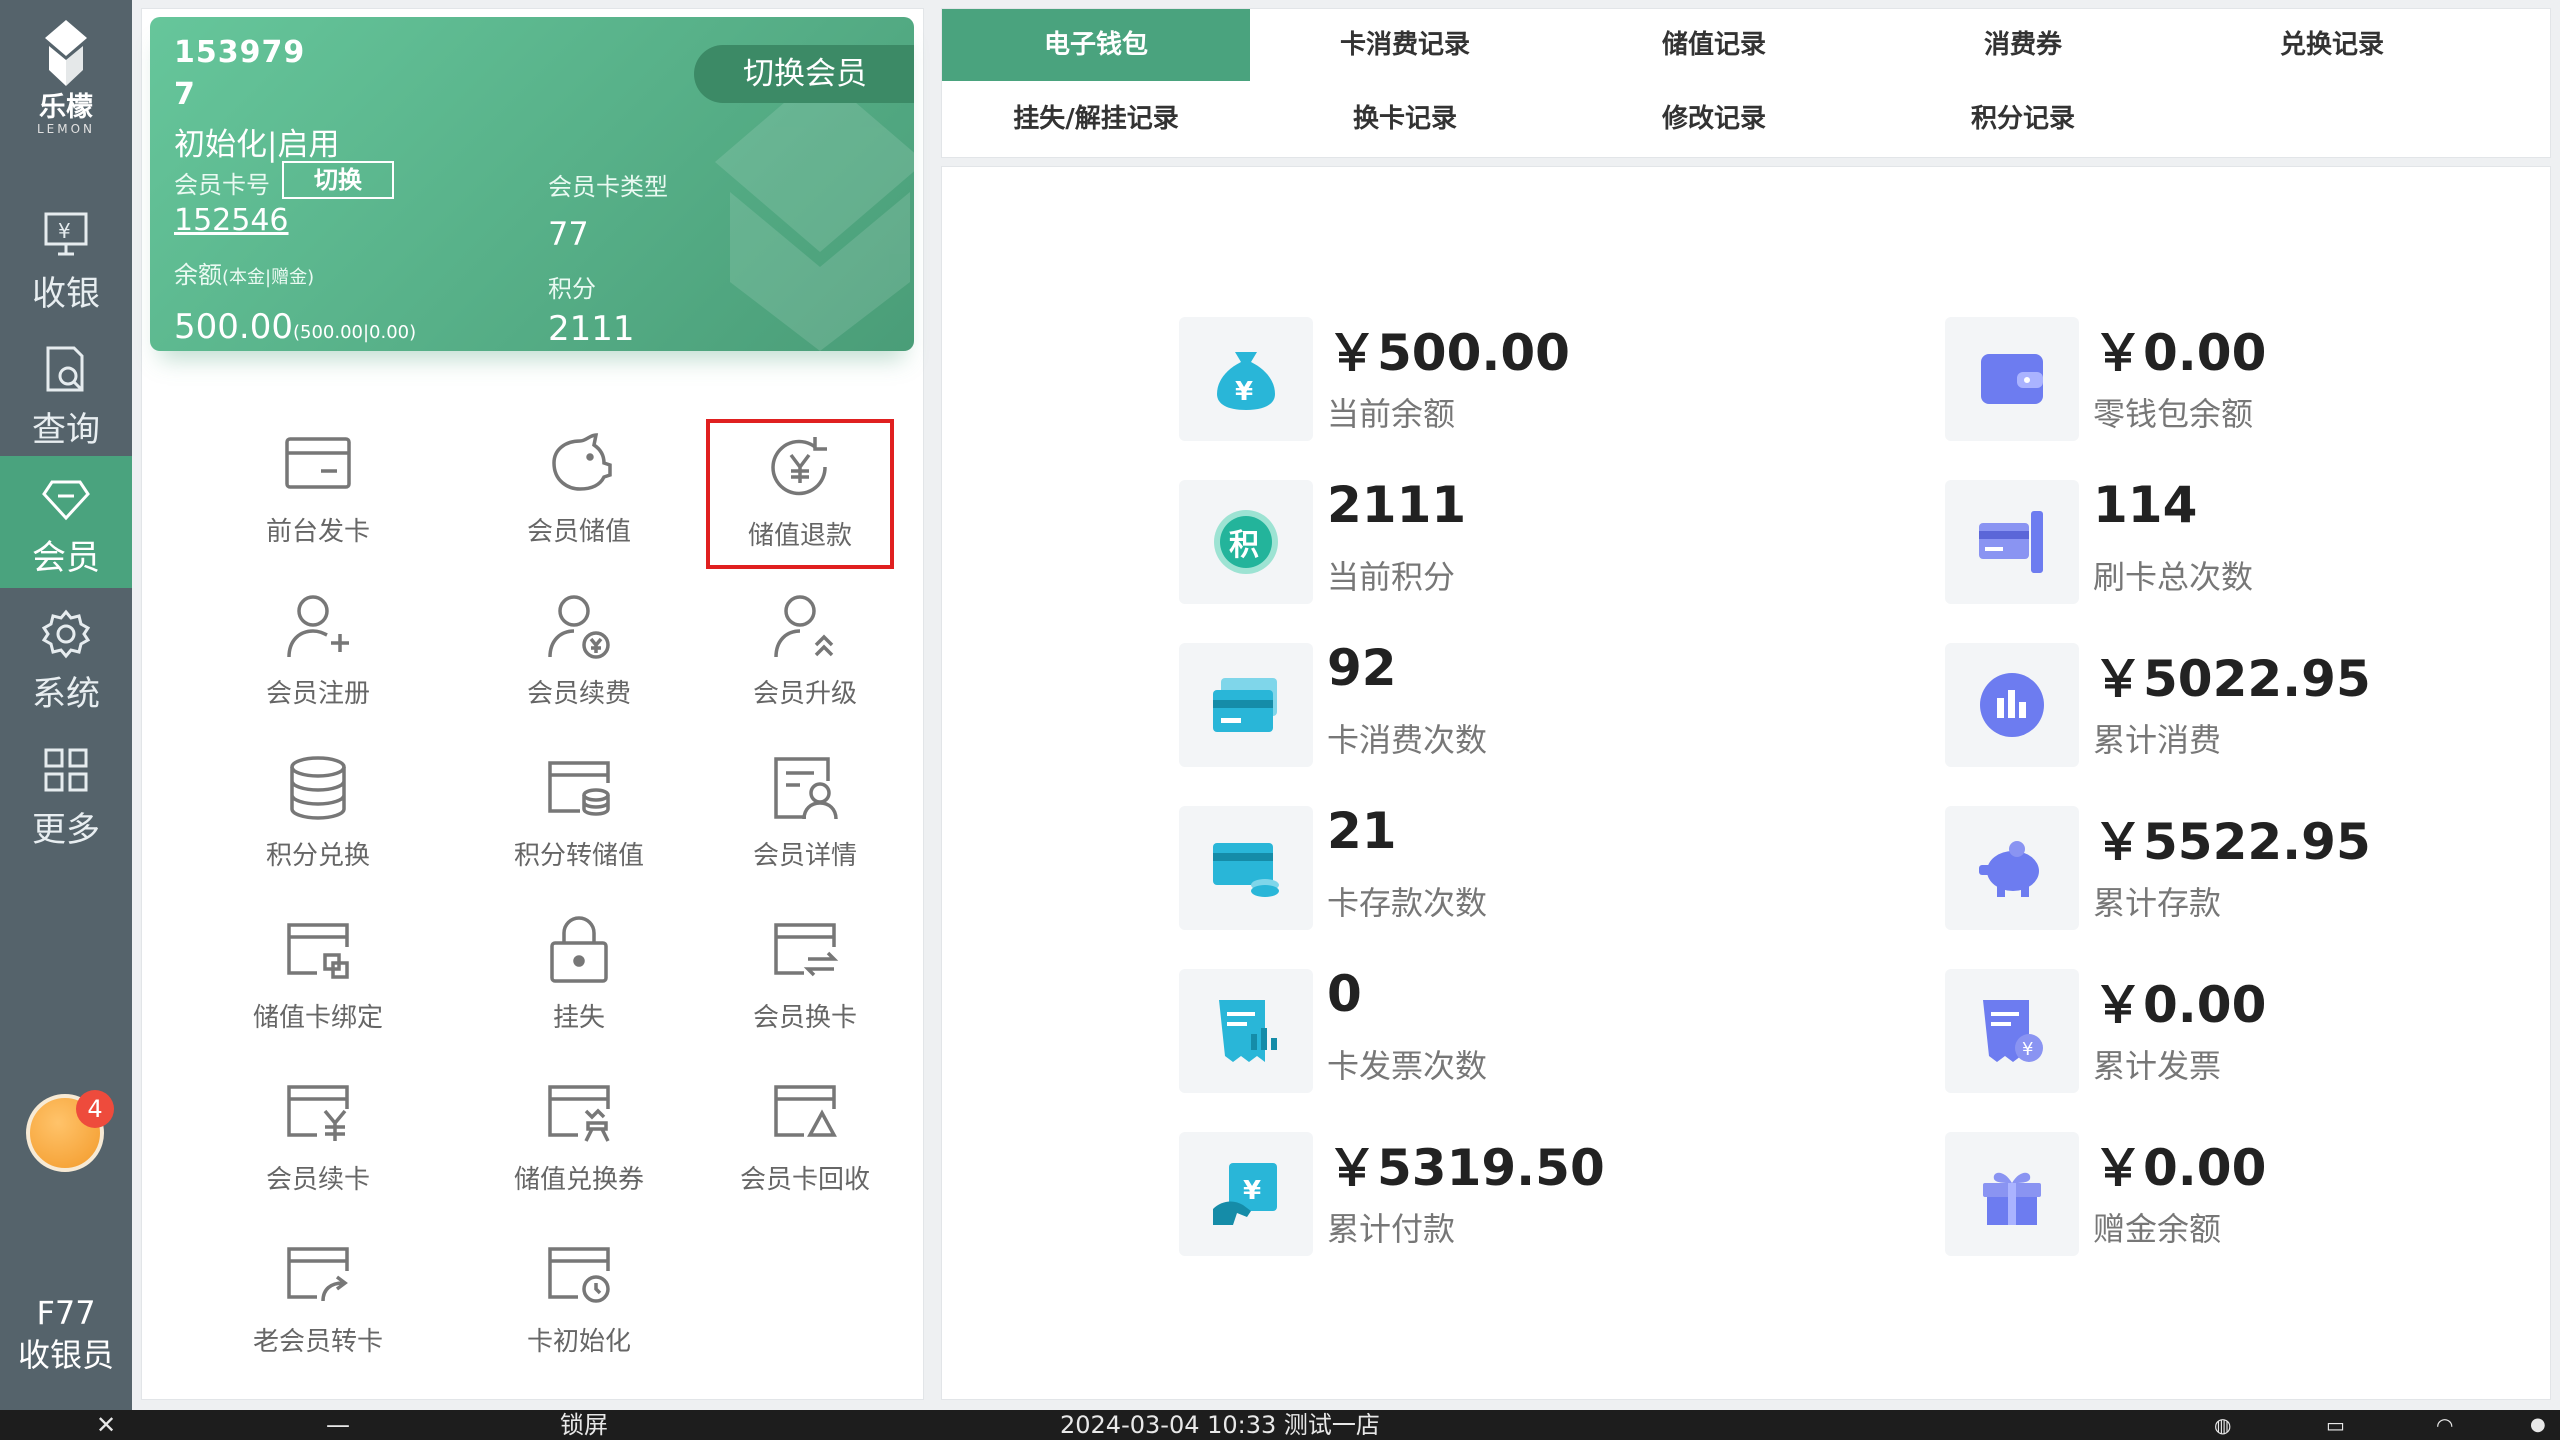 Image resolution: width=2560 pixels, height=1440 pixels. I want to click on func-deposit-refund: 储值退款, so click(800, 494).